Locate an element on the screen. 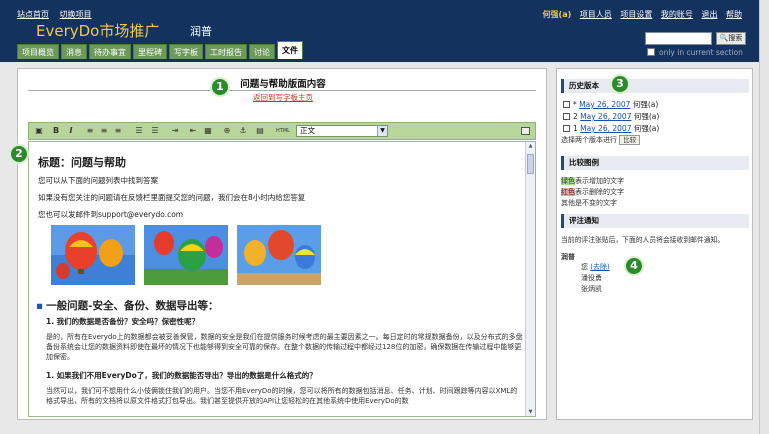 The image size is (769, 434). paragraph-style-select: 正文 ▼ is located at coordinates (342, 131).